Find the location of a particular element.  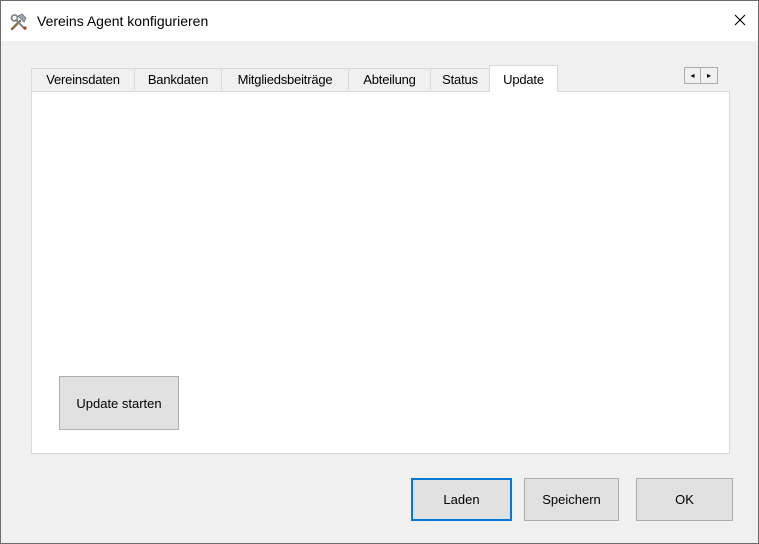

tab-status: Status is located at coordinates (460, 79).